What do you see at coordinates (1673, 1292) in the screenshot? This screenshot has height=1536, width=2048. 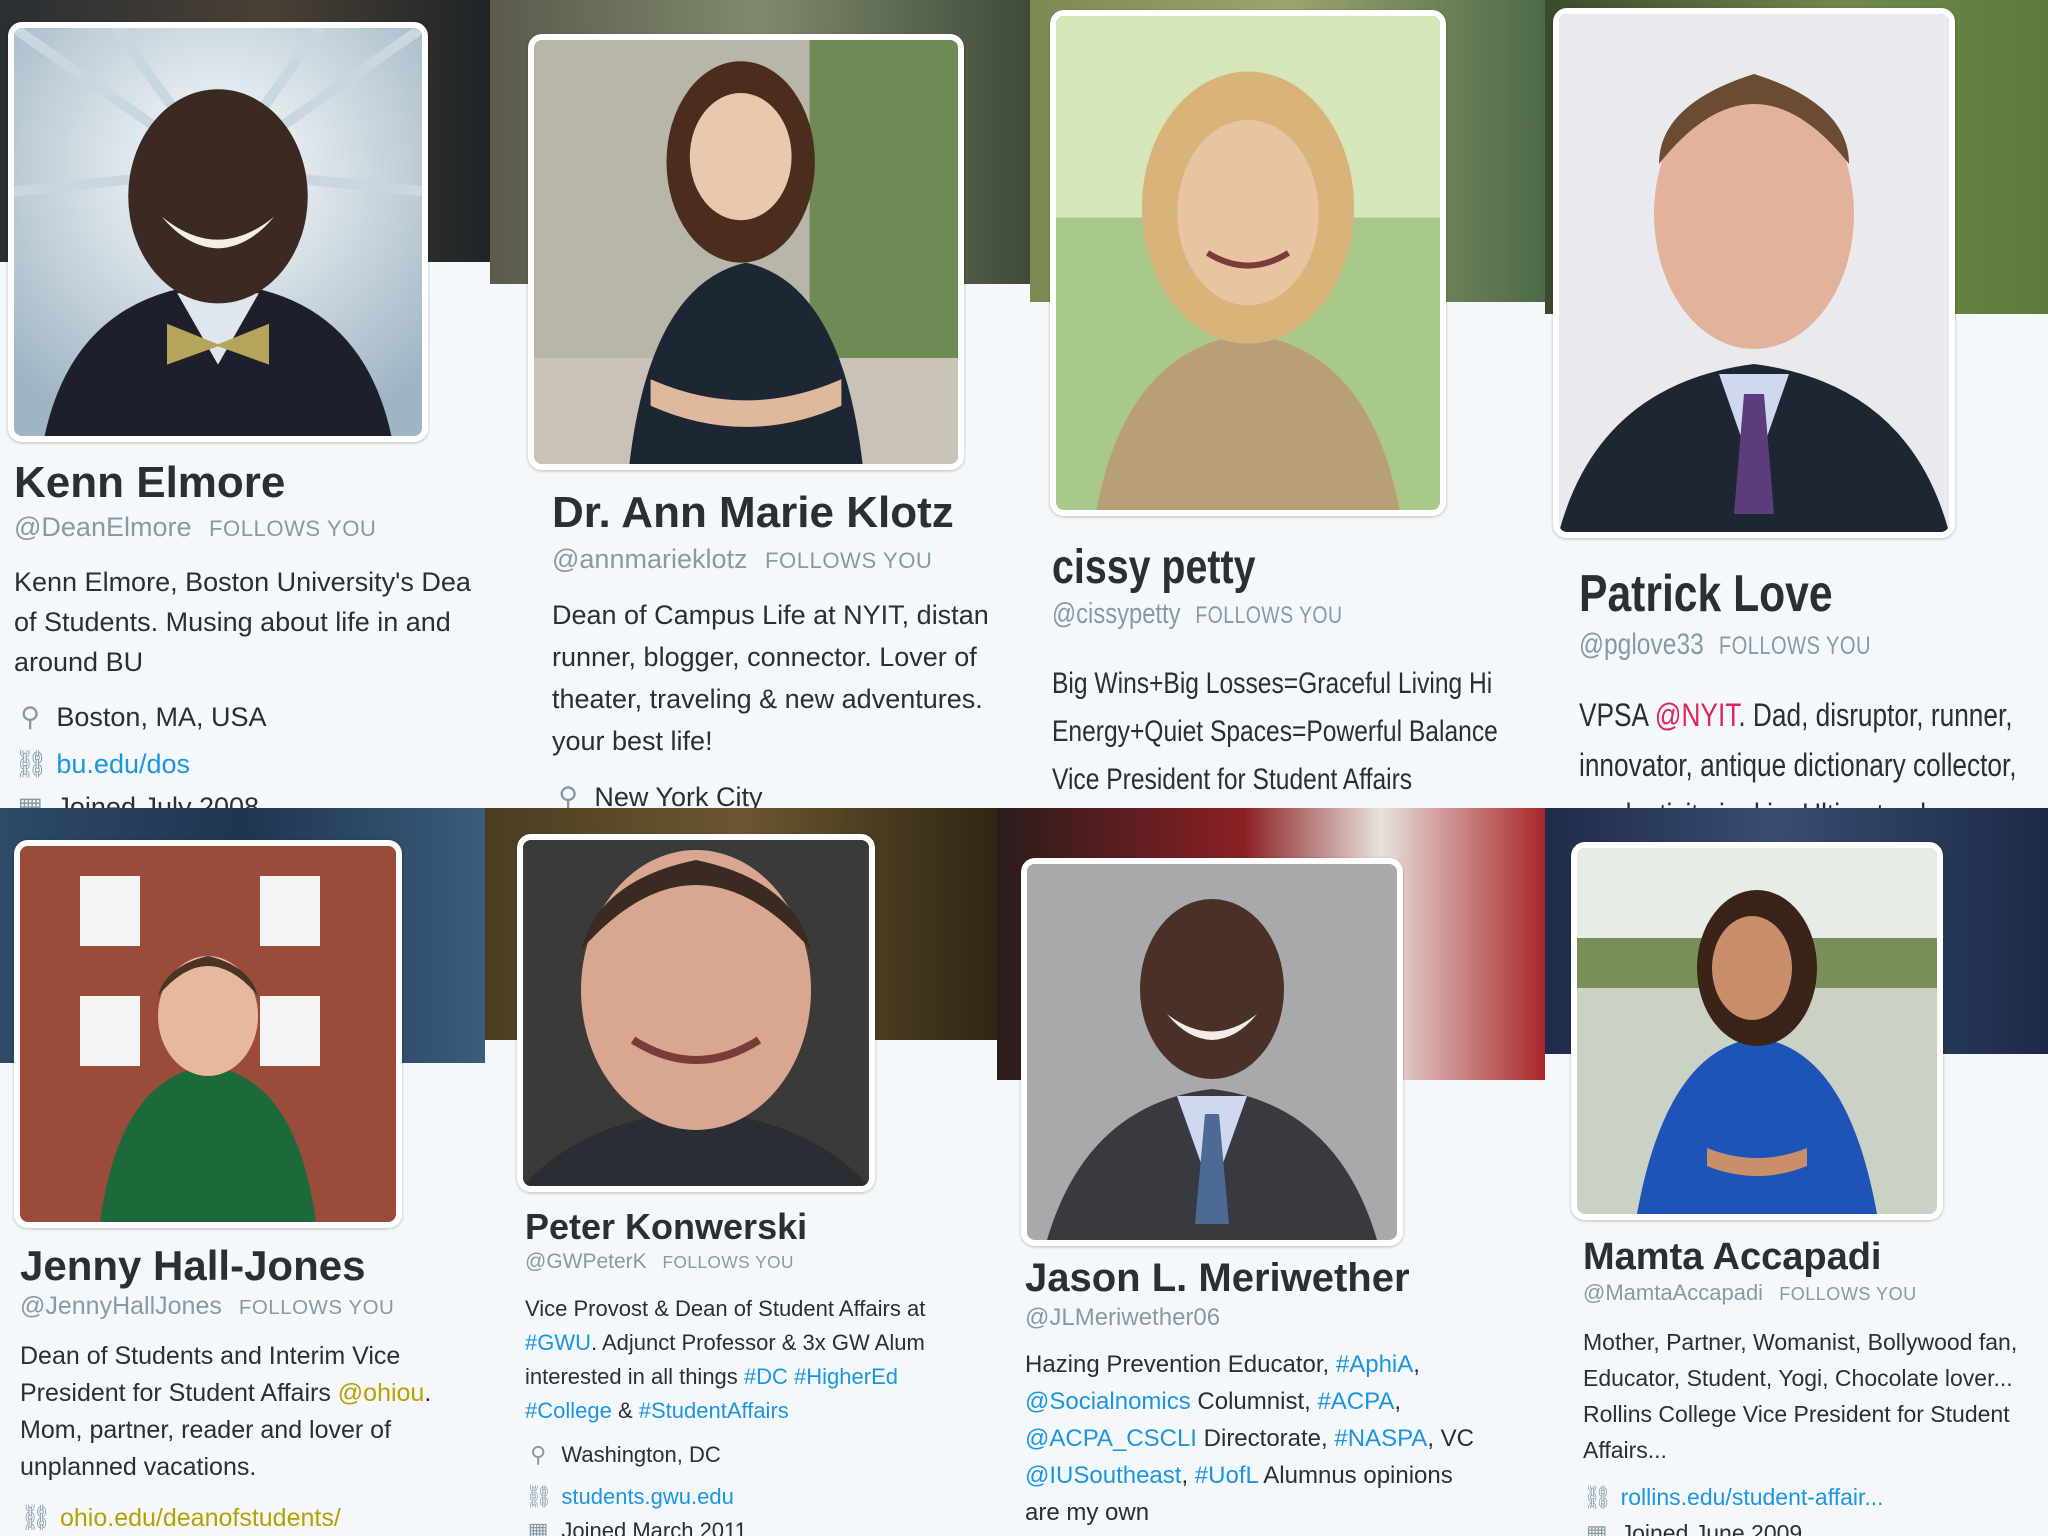 I see `profile-handle: @MamtaAccapadi` at bounding box center [1673, 1292].